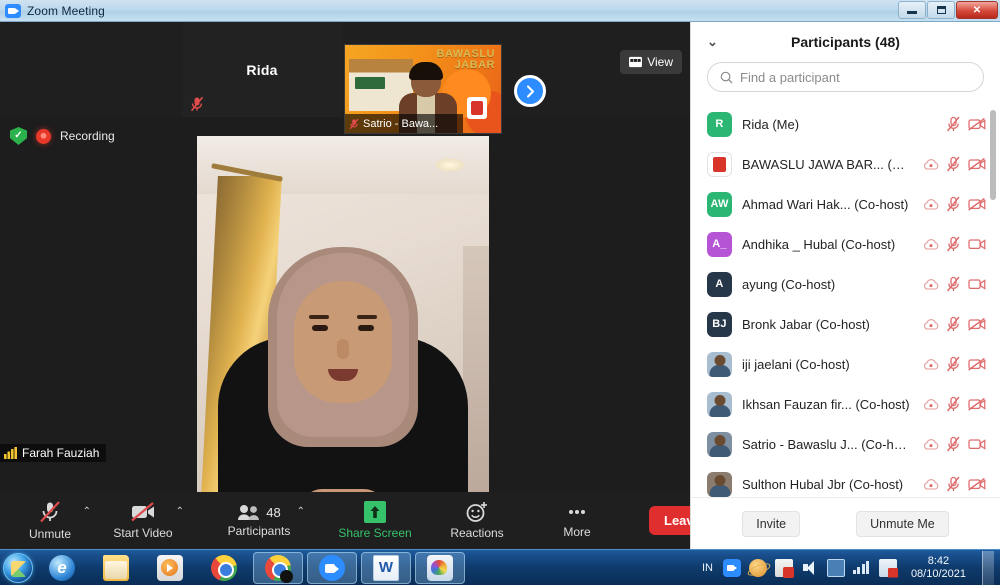 This screenshot has width=1000, height=585. I want to click on taskbar-word, so click(386, 567).